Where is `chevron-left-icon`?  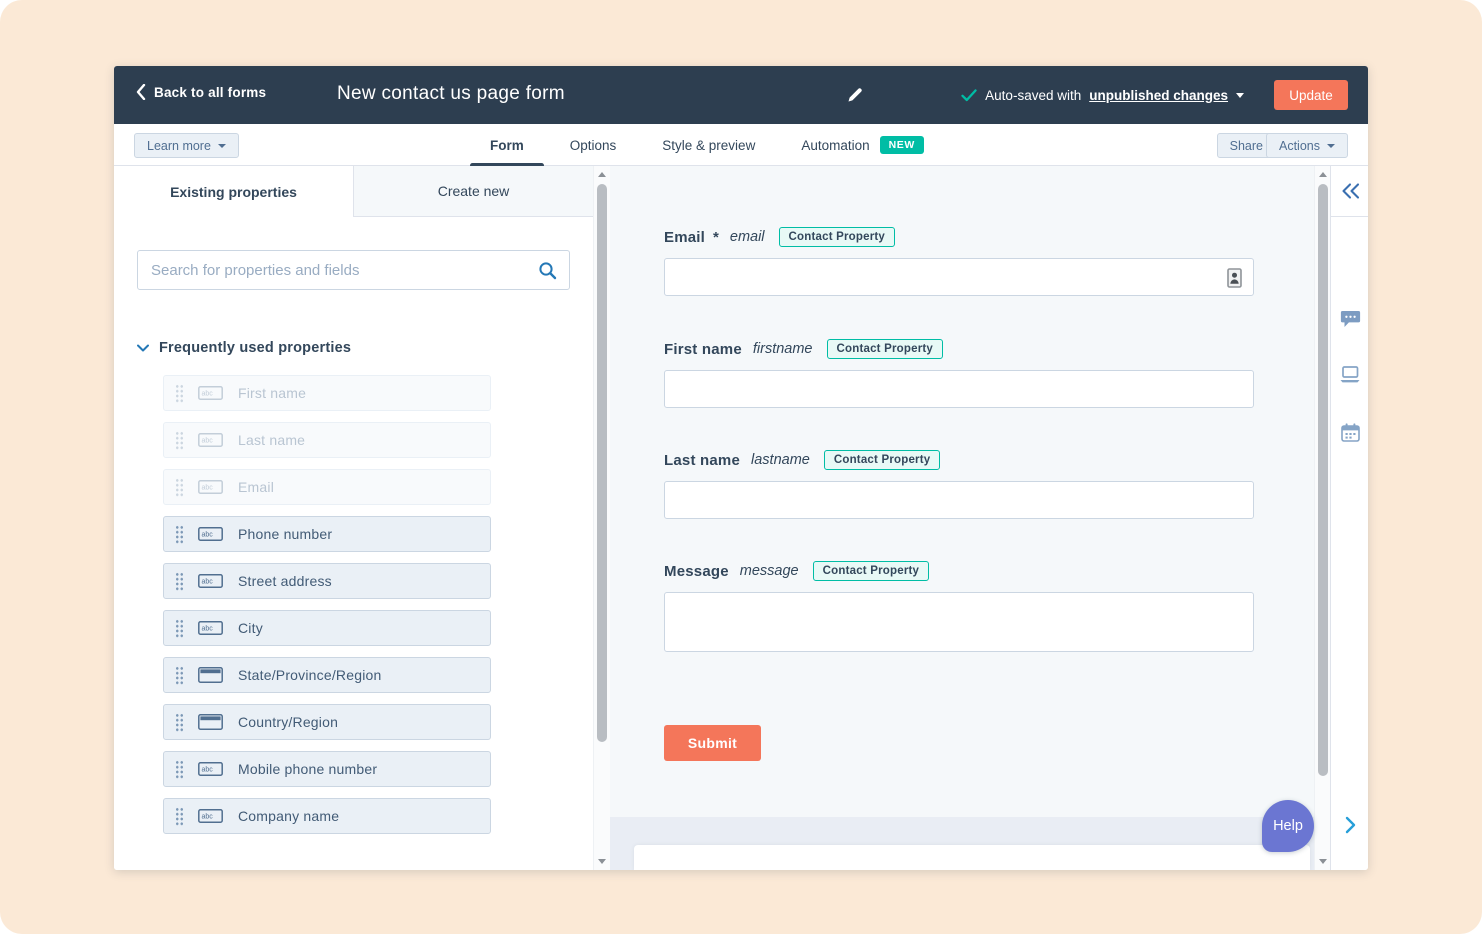
chevron-left-icon is located at coordinates (141, 92).